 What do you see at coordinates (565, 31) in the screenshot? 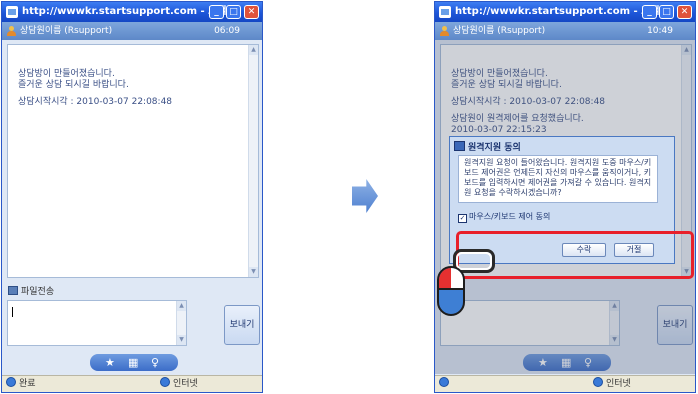
I see `agent-header: 상담원이름 (Rsupport) 10:49` at bounding box center [565, 31].